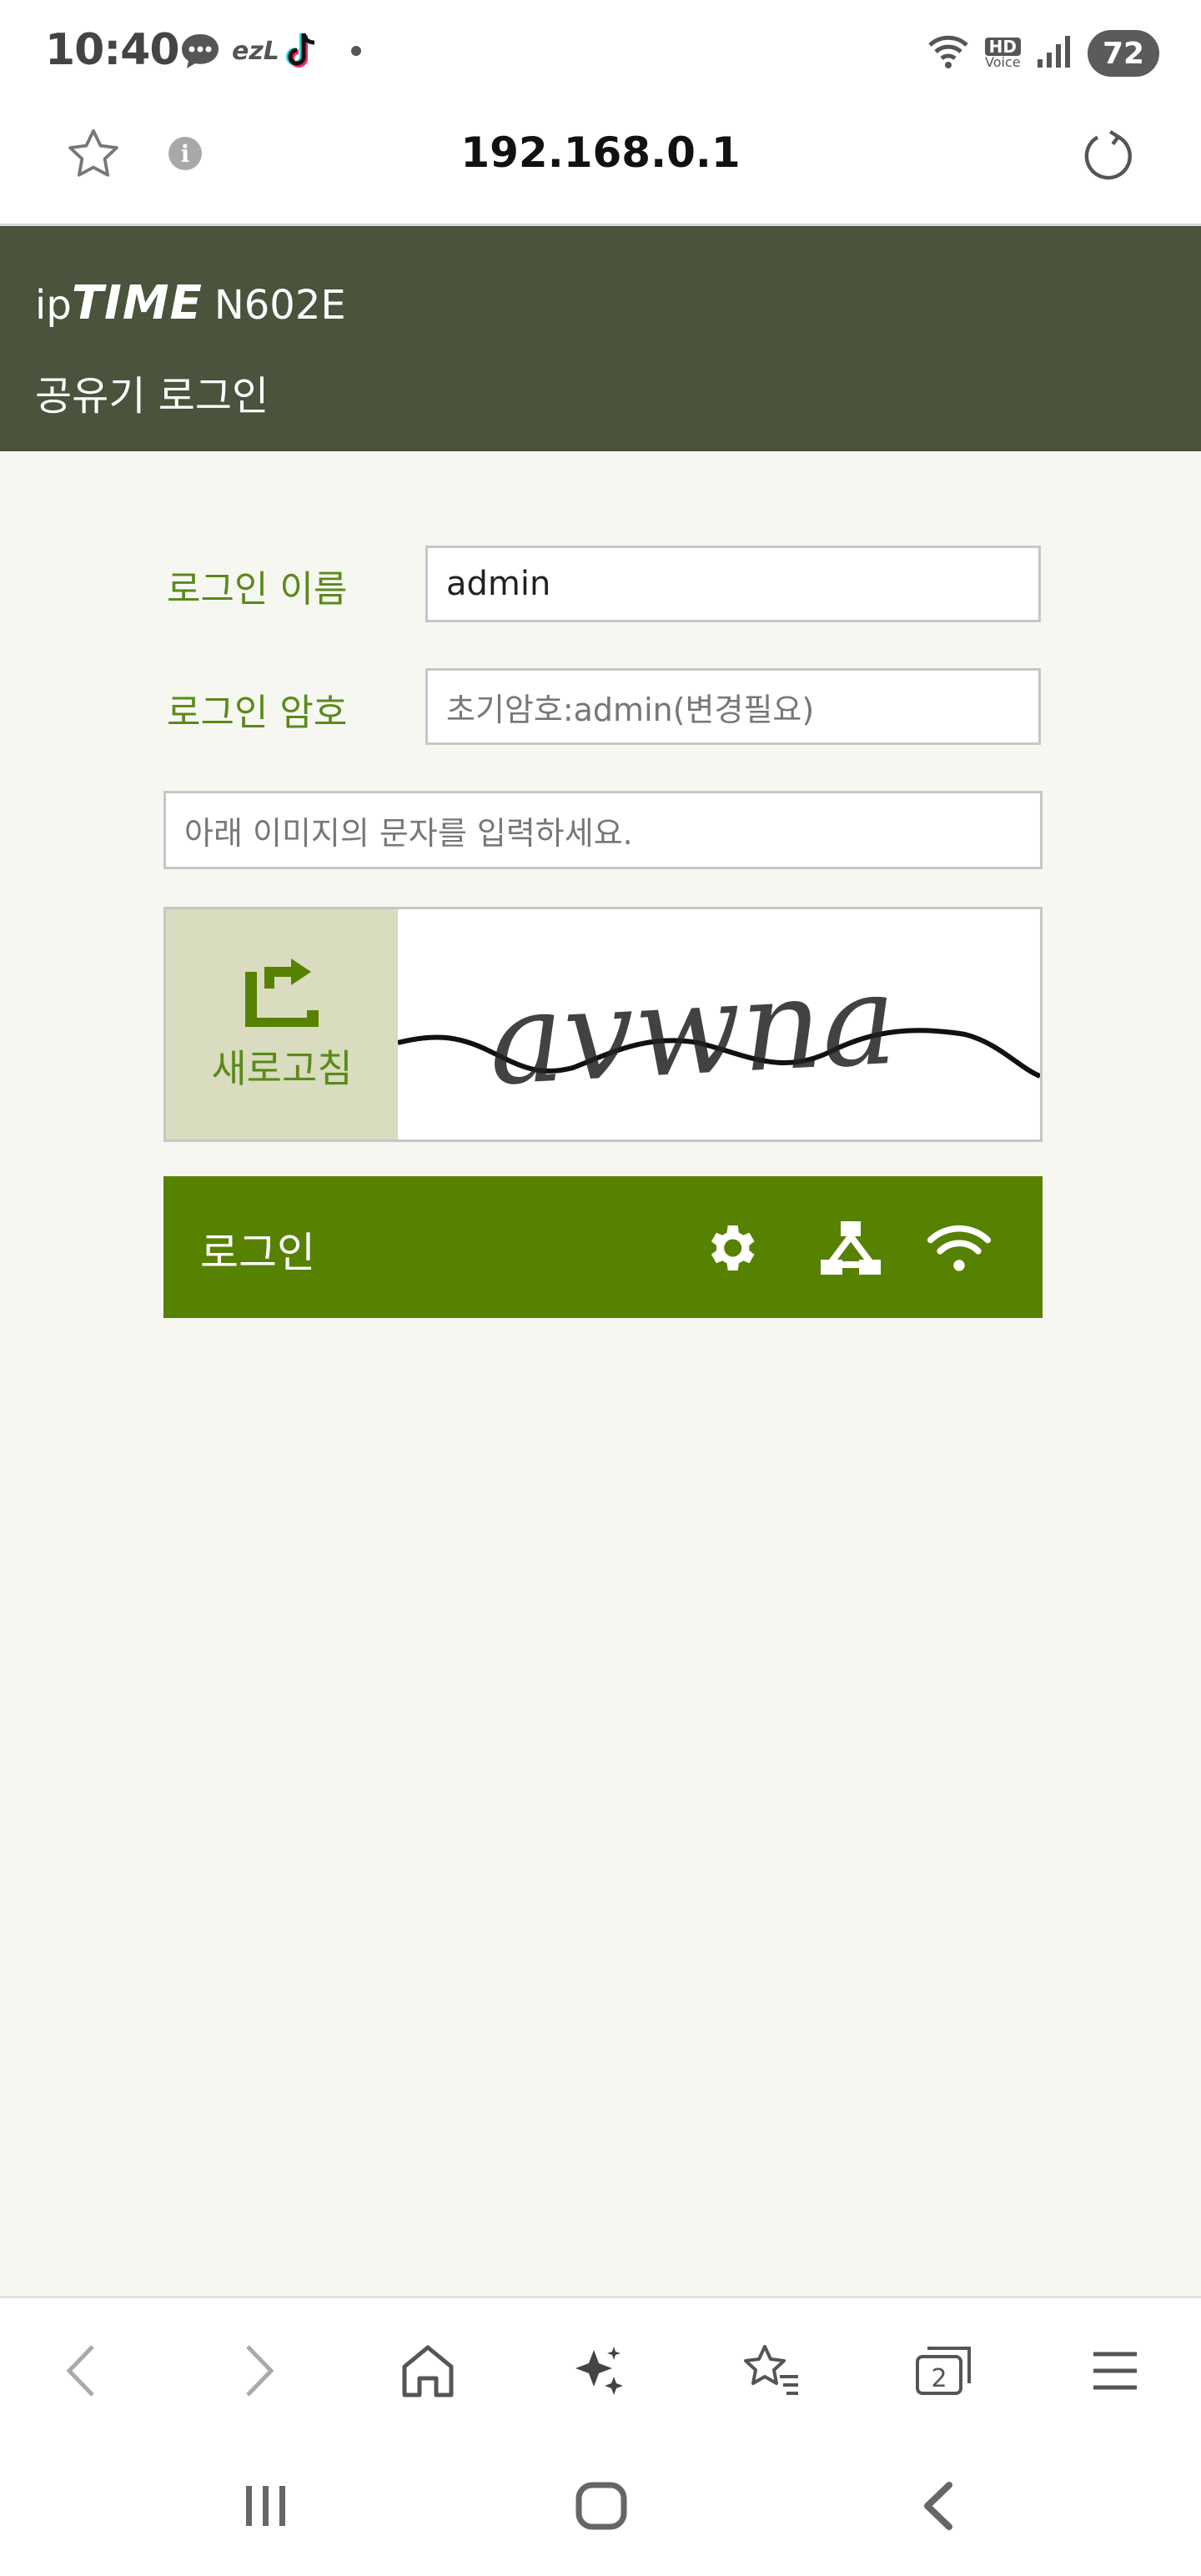 The height and width of the screenshot is (2576, 1201). I want to click on router-model: N602E, so click(280, 305).